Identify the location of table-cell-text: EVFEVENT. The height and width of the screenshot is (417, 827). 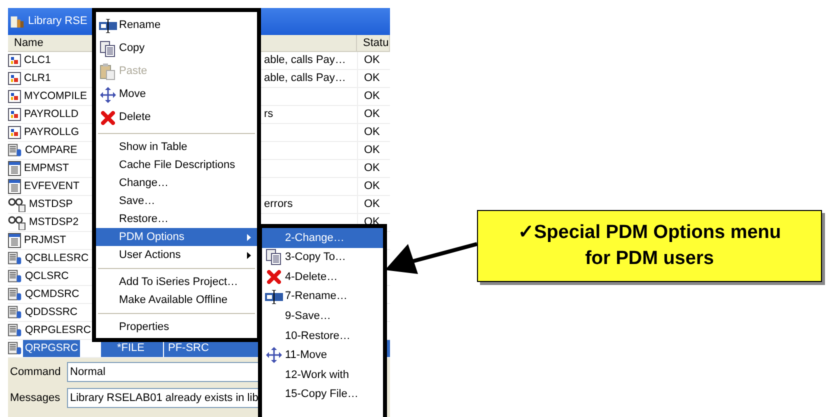
(51, 186).